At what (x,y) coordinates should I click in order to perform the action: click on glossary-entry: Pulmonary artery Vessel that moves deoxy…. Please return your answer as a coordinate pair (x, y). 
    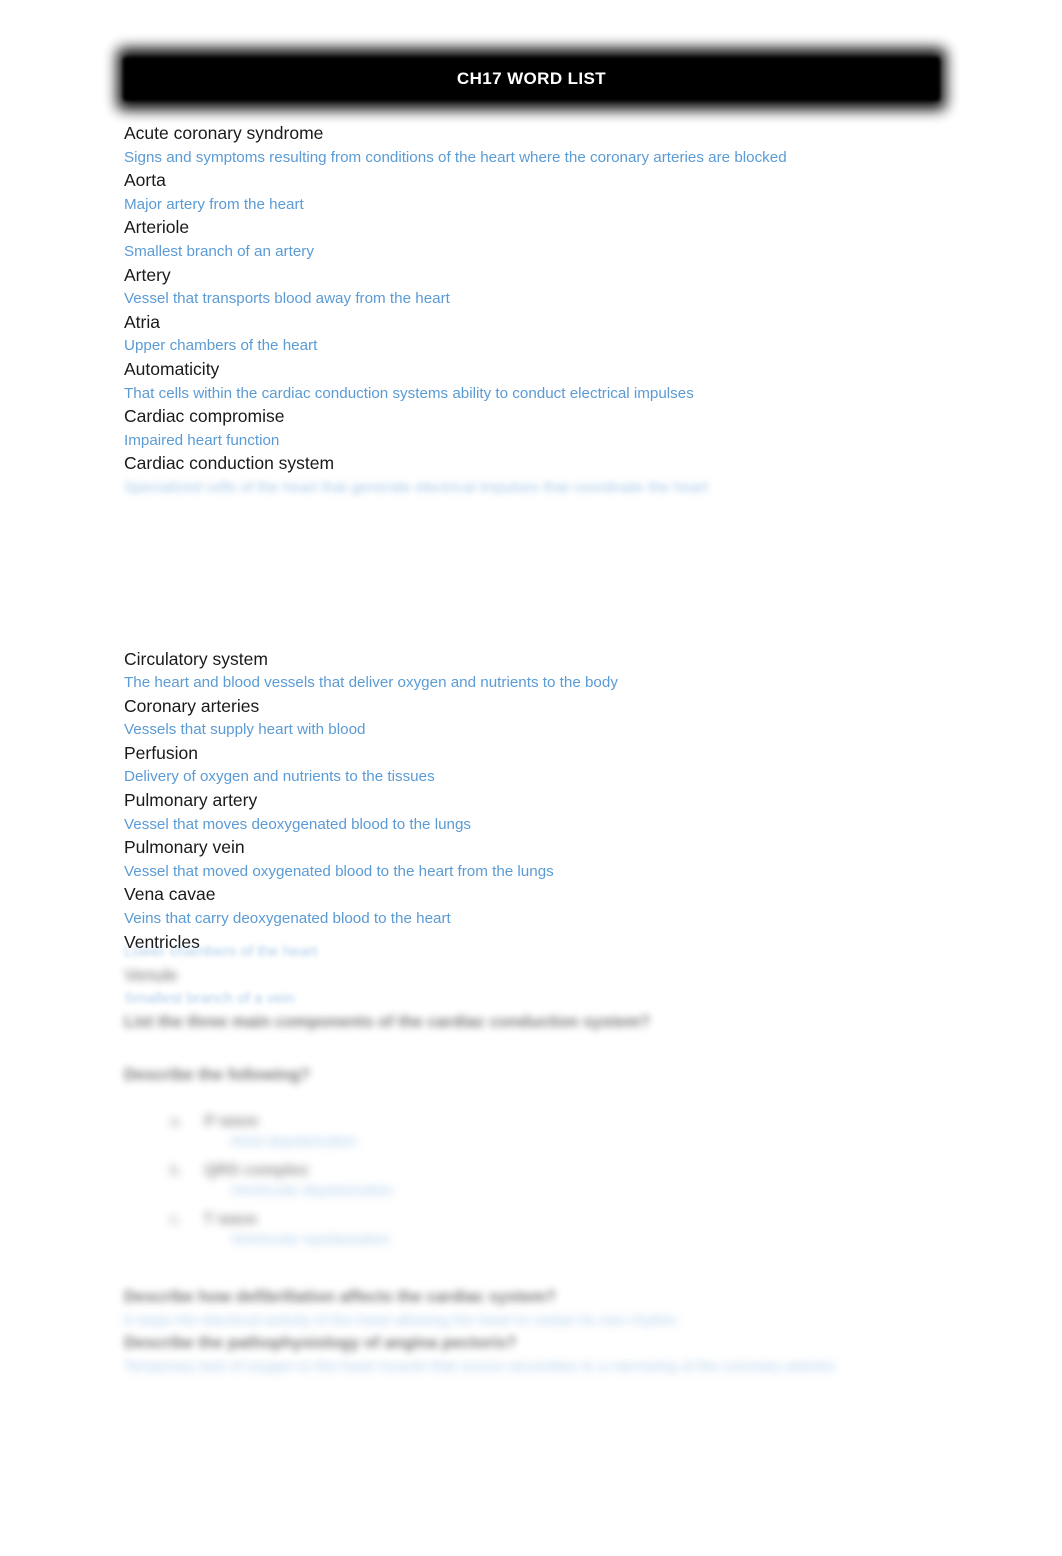
    Looking at the image, I should click on (539, 812).